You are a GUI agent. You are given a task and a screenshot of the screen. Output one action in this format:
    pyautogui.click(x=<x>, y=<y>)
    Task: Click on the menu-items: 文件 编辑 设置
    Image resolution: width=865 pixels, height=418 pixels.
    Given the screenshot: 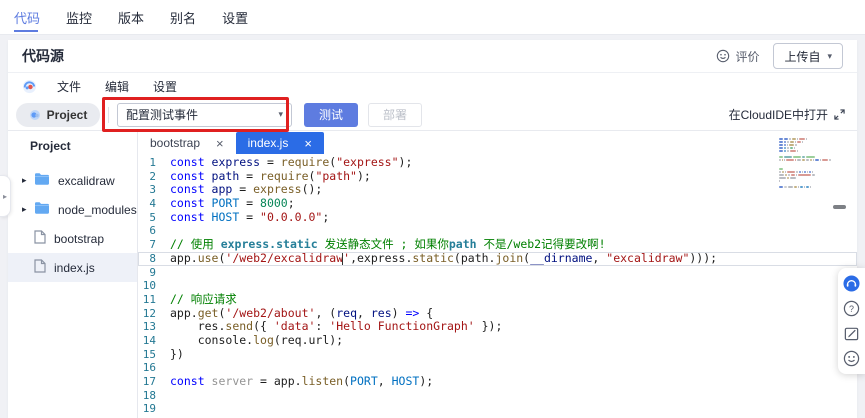 What is the action you would take?
    pyautogui.click(x=117, y=86)
    